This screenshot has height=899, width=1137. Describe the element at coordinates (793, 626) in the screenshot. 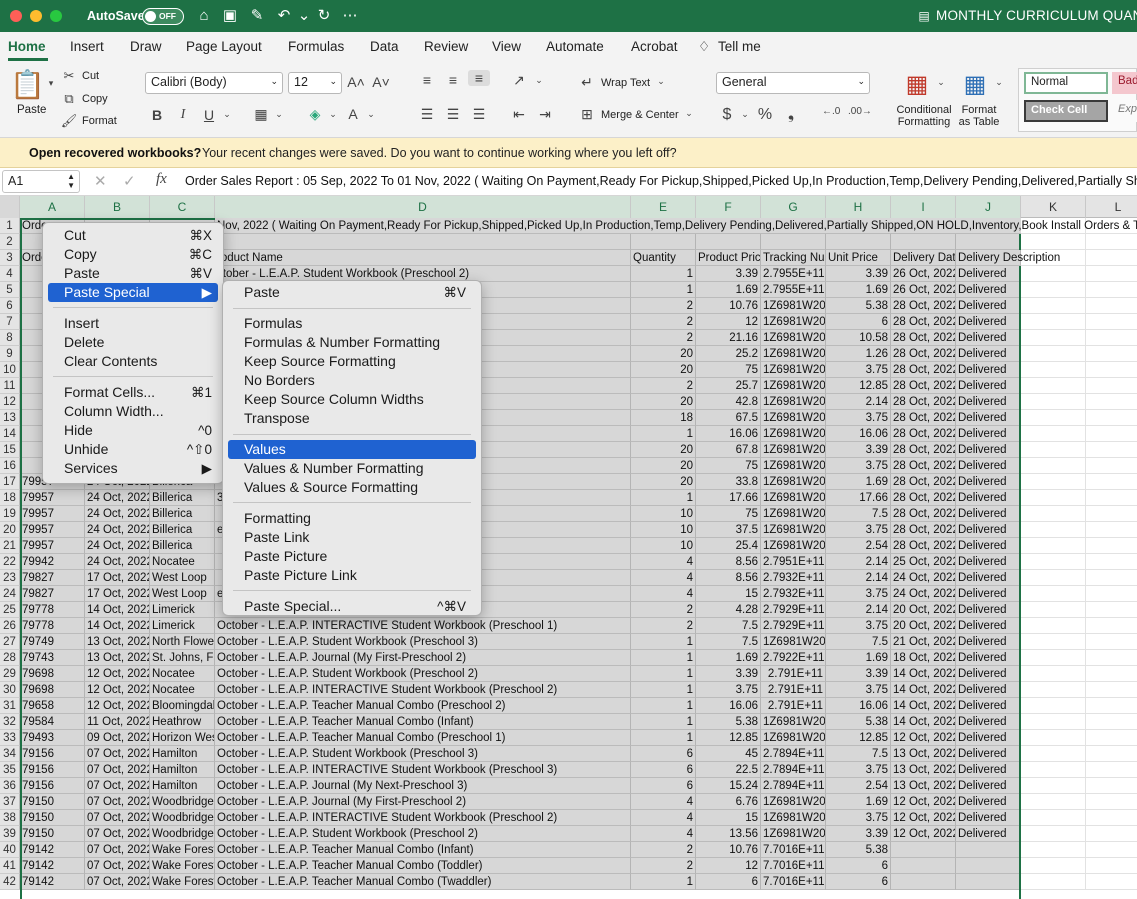

I see `cell: 2.7929E+11` at that location.